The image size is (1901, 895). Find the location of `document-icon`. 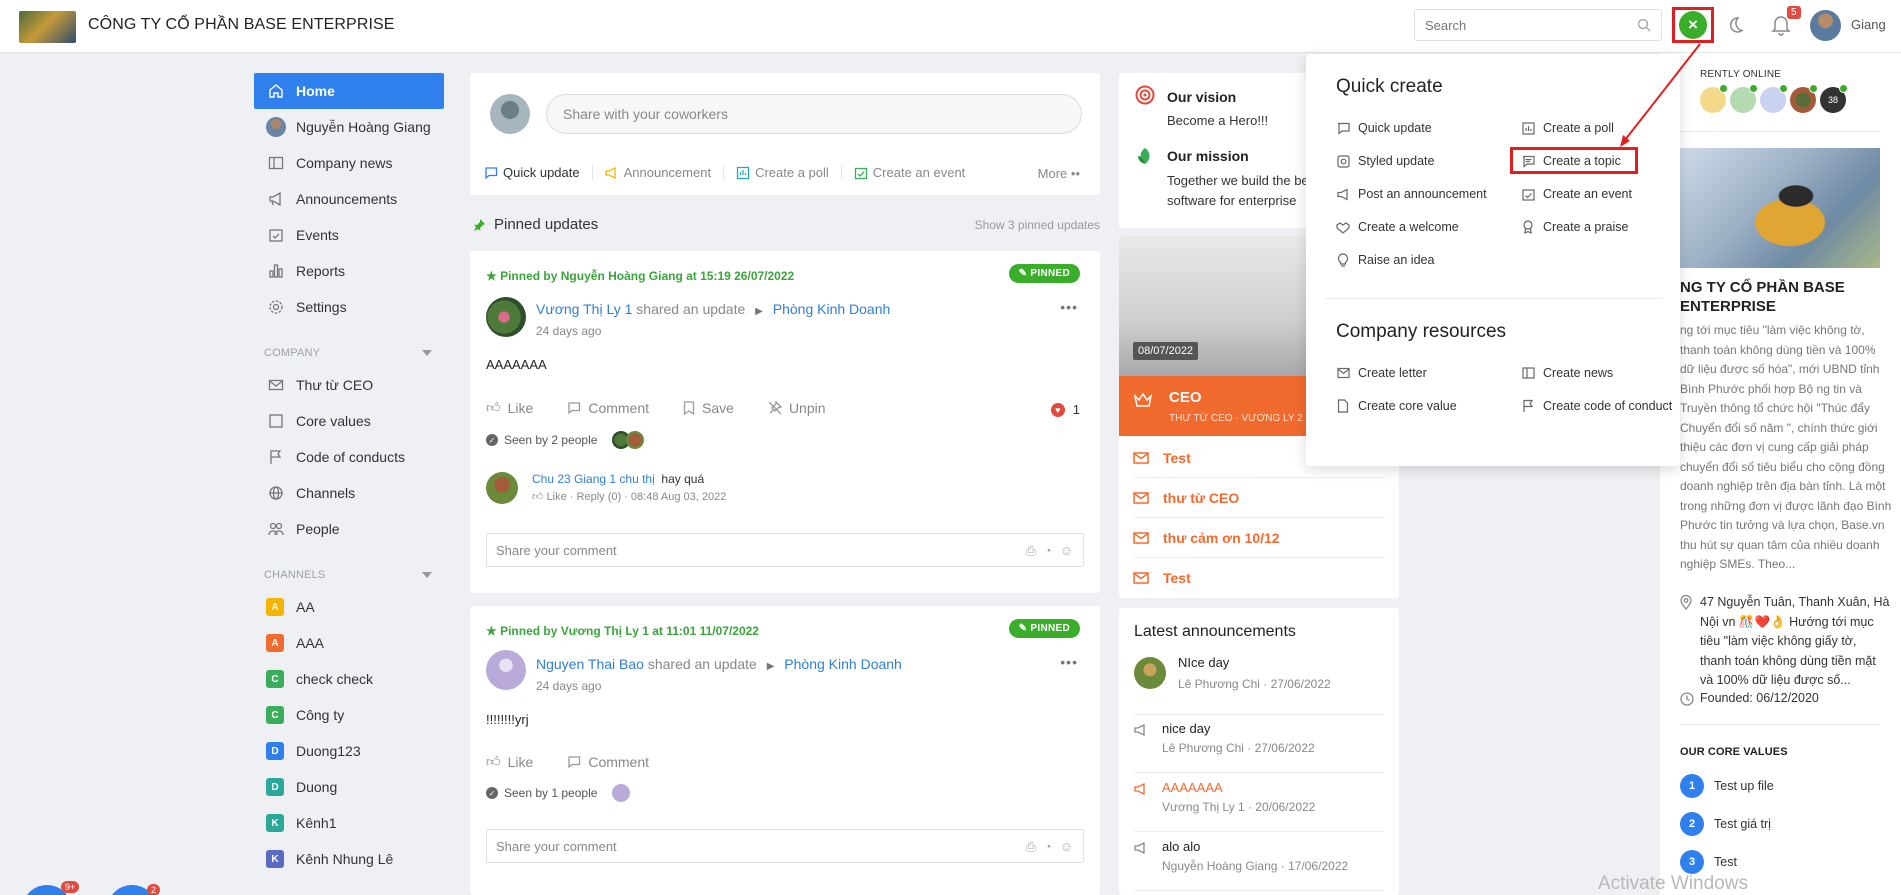

document-icon is located at coordinates (1343, 406).